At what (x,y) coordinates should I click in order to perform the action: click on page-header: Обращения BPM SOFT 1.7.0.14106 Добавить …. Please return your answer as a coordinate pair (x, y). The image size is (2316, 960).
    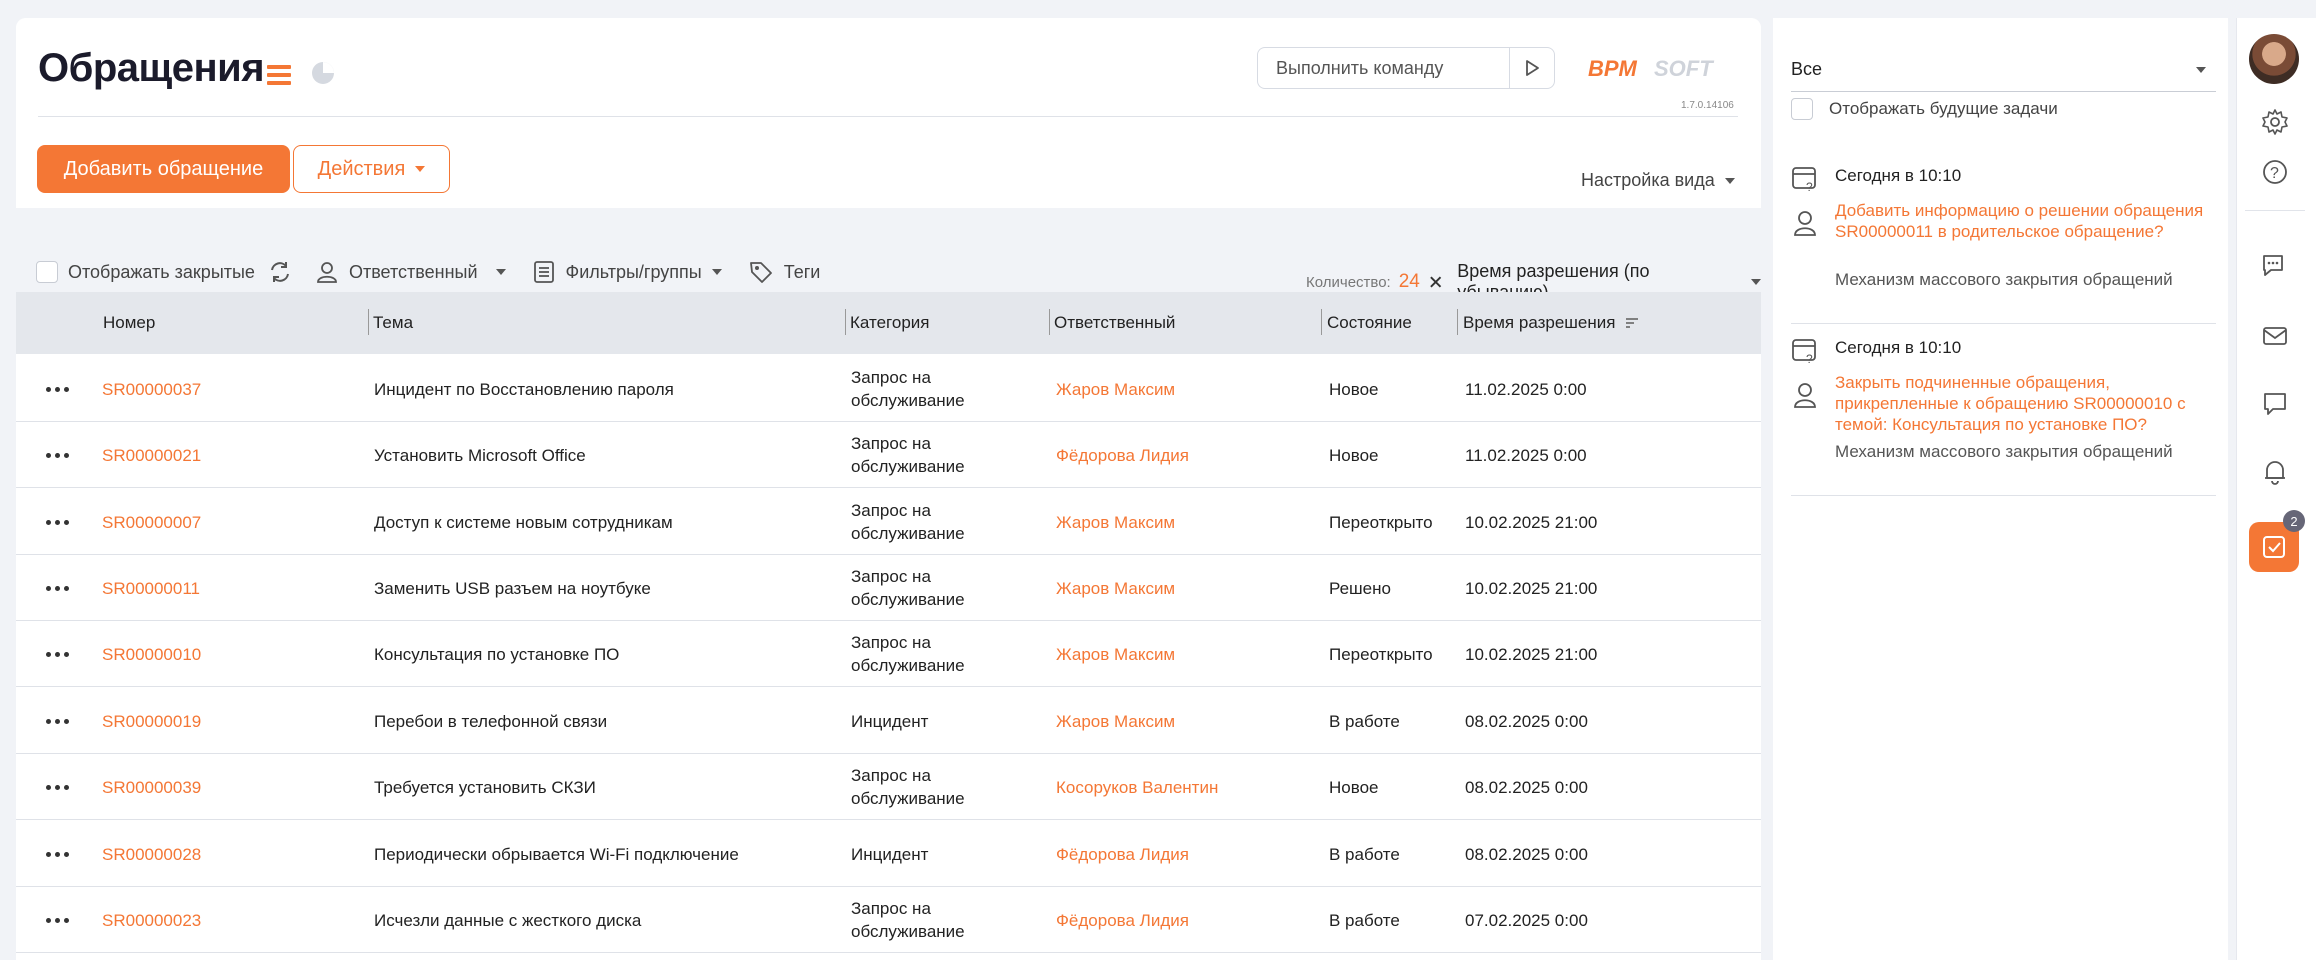
    Looking at the image, I should click on (888, 113).